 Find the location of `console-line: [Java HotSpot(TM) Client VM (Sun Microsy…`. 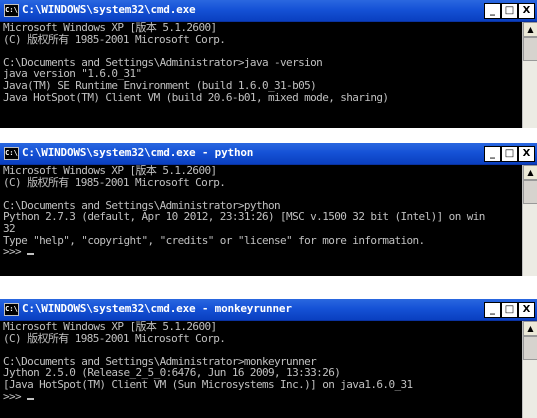

console-line: [Java HotSpot(TM) Client VM (Sun Microsy… is located at coordinates (208, 384).